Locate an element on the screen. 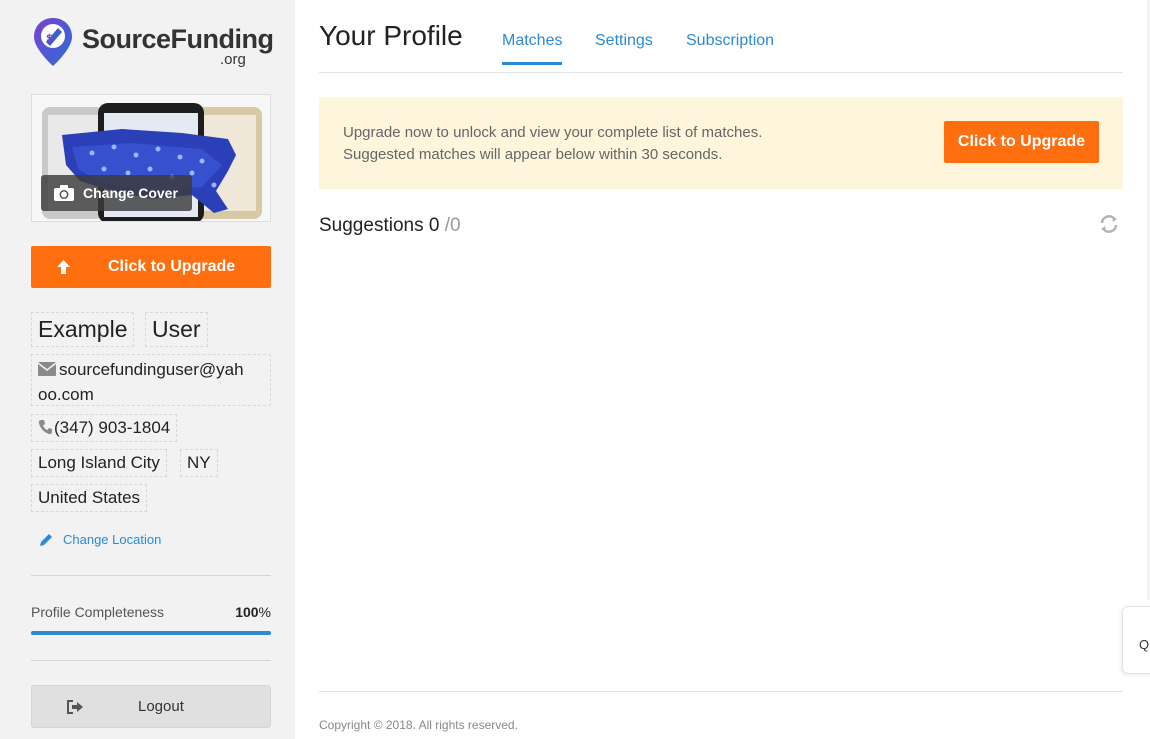  completeness-percent: 100% is located at coordinates (253, 612).